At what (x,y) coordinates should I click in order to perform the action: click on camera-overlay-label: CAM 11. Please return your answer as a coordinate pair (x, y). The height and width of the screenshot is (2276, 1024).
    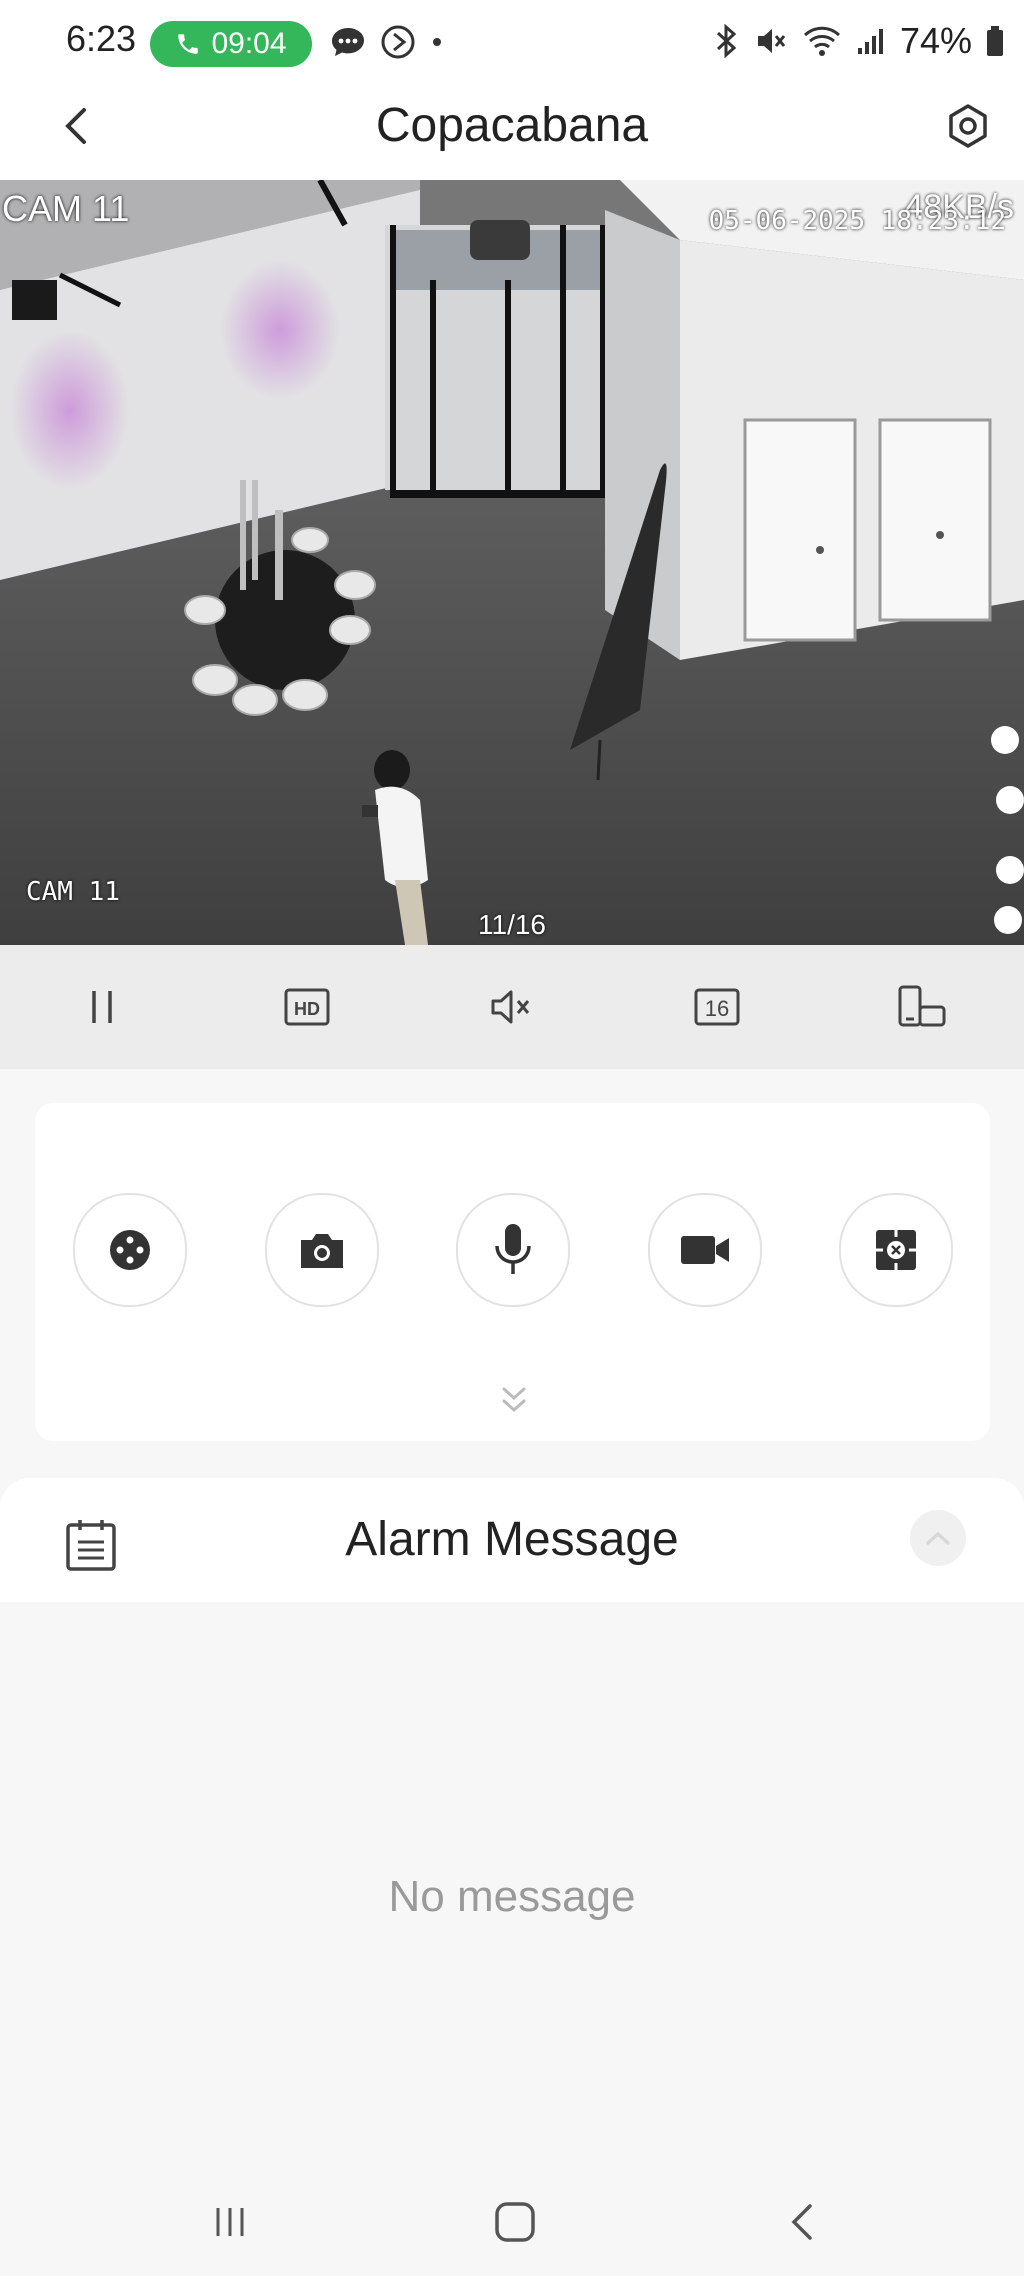
    Looking at the image, I should click on (73, 892).